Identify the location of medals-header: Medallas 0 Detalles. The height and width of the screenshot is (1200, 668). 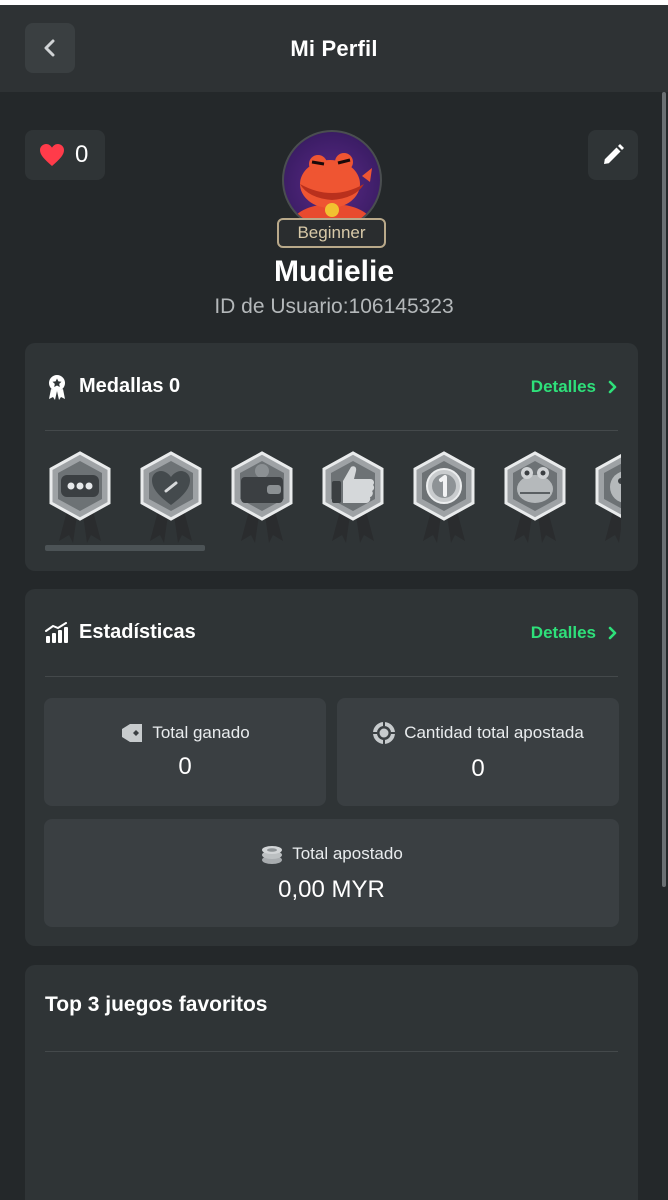
(331, 387).